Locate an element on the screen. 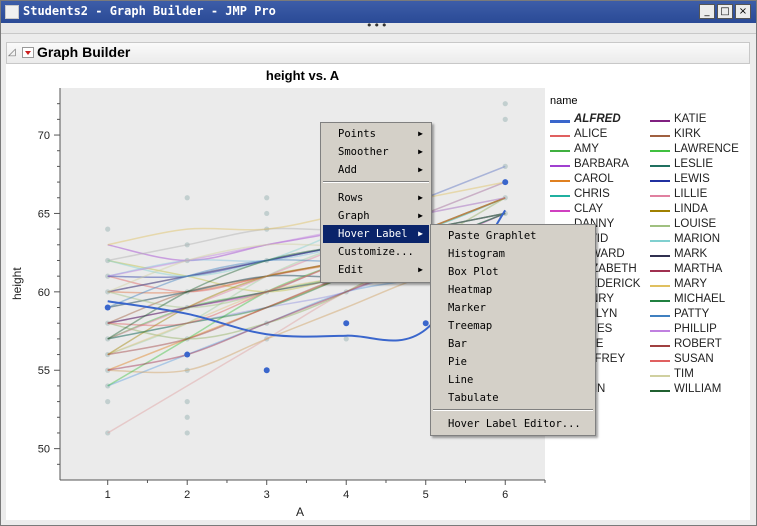  submenu-item-bar: Bar is located at coordinates (513, 344).